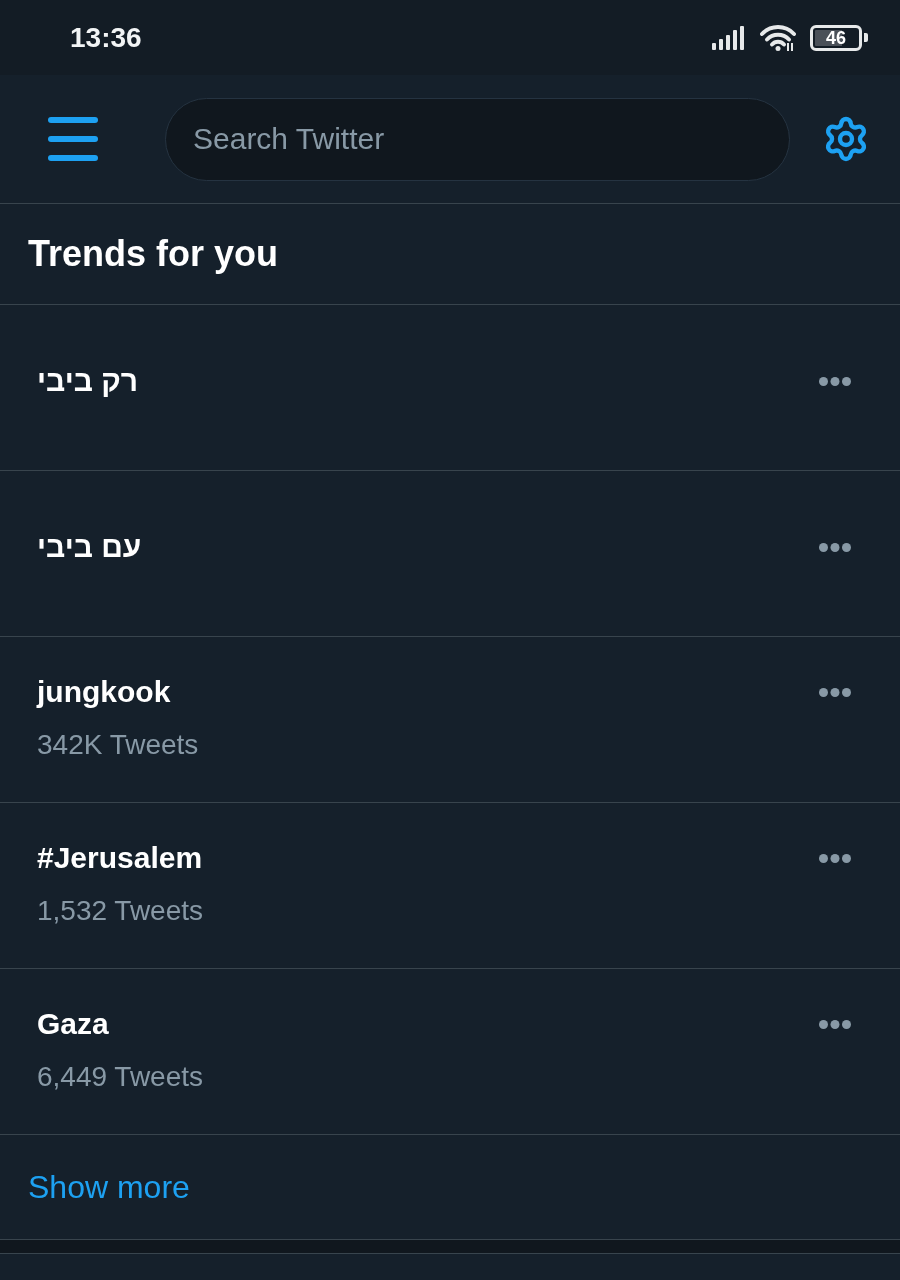 This screenshot has height=1280, width=900. I want to click on trend-title: רק ביבי, so click(88, 381).